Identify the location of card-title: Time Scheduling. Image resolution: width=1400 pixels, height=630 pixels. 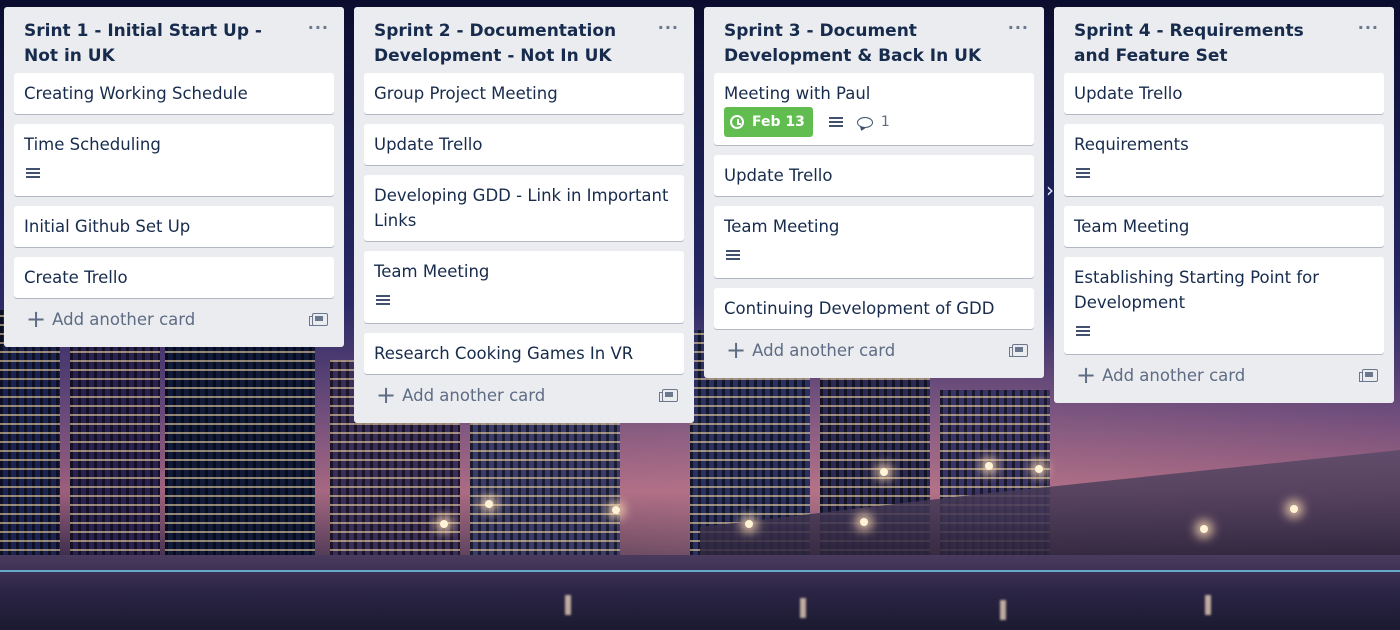
(92, 144).